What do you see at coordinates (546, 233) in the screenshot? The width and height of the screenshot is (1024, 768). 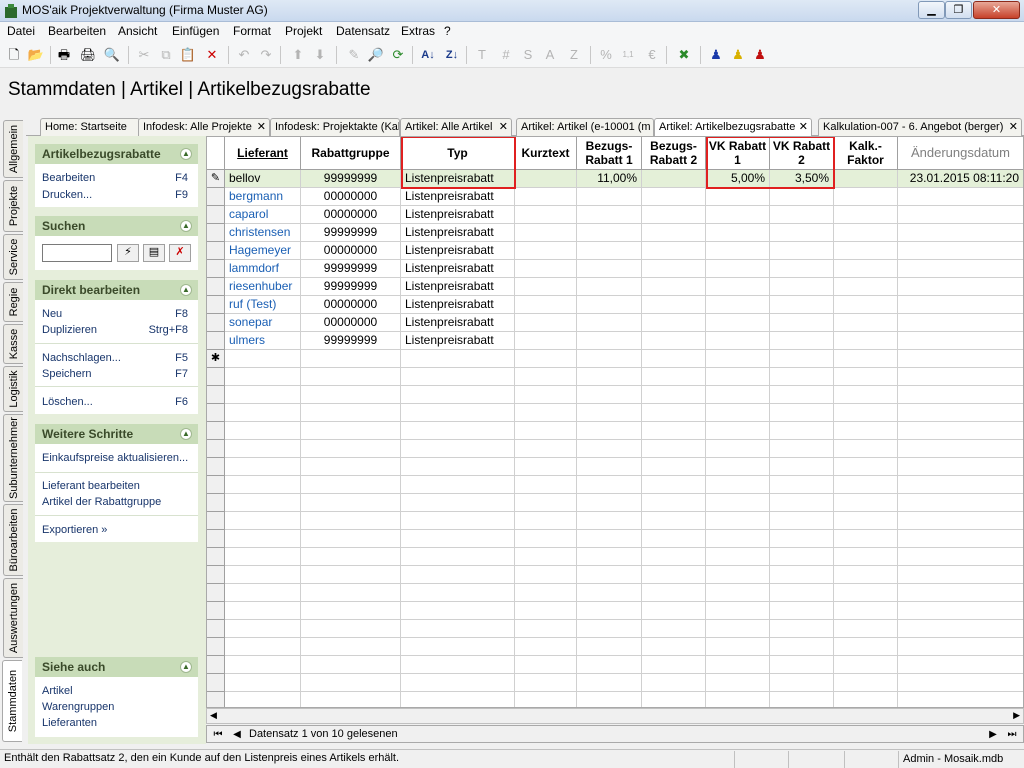 I see `cell-kurztext` at bounding box center [546, 233].